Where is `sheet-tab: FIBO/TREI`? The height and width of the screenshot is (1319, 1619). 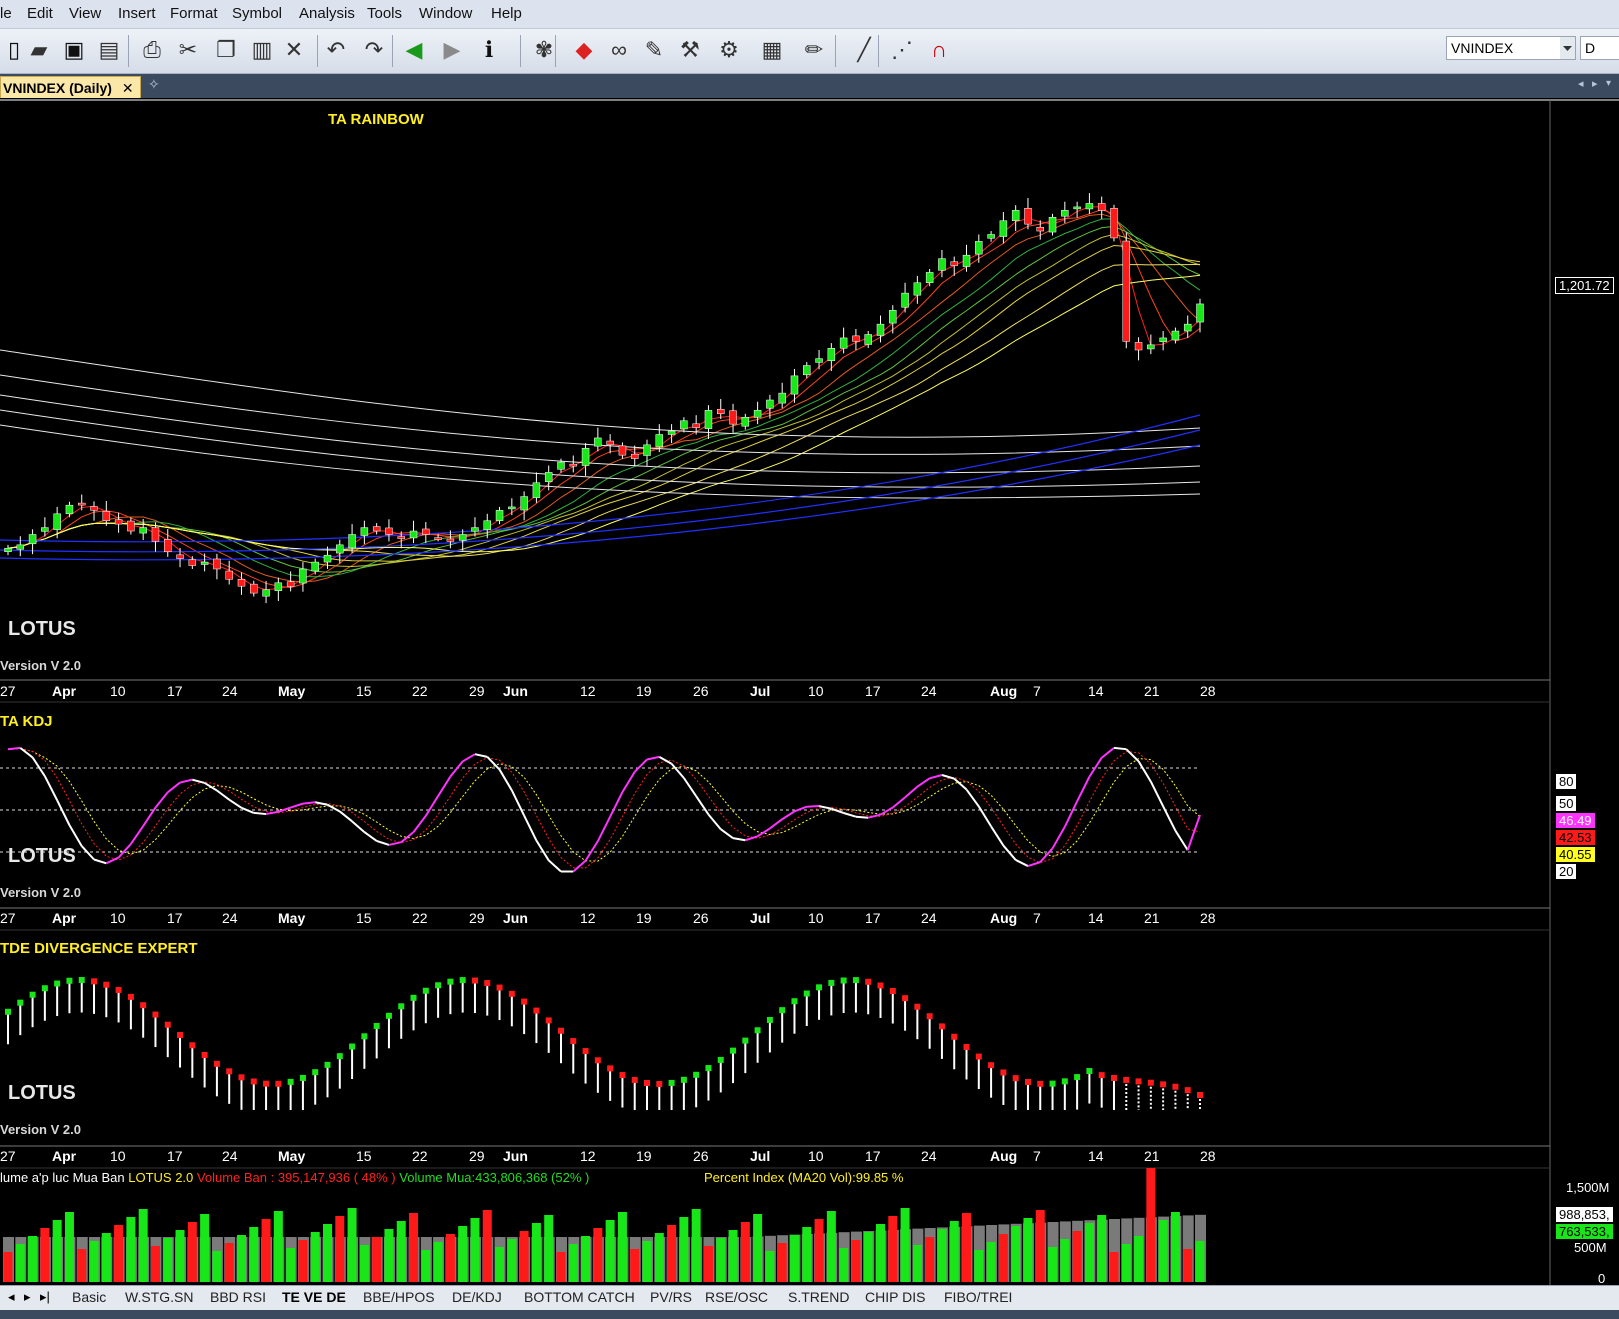
sheet-tab: FIBO/TREI is located at coordinates (978, 1297).